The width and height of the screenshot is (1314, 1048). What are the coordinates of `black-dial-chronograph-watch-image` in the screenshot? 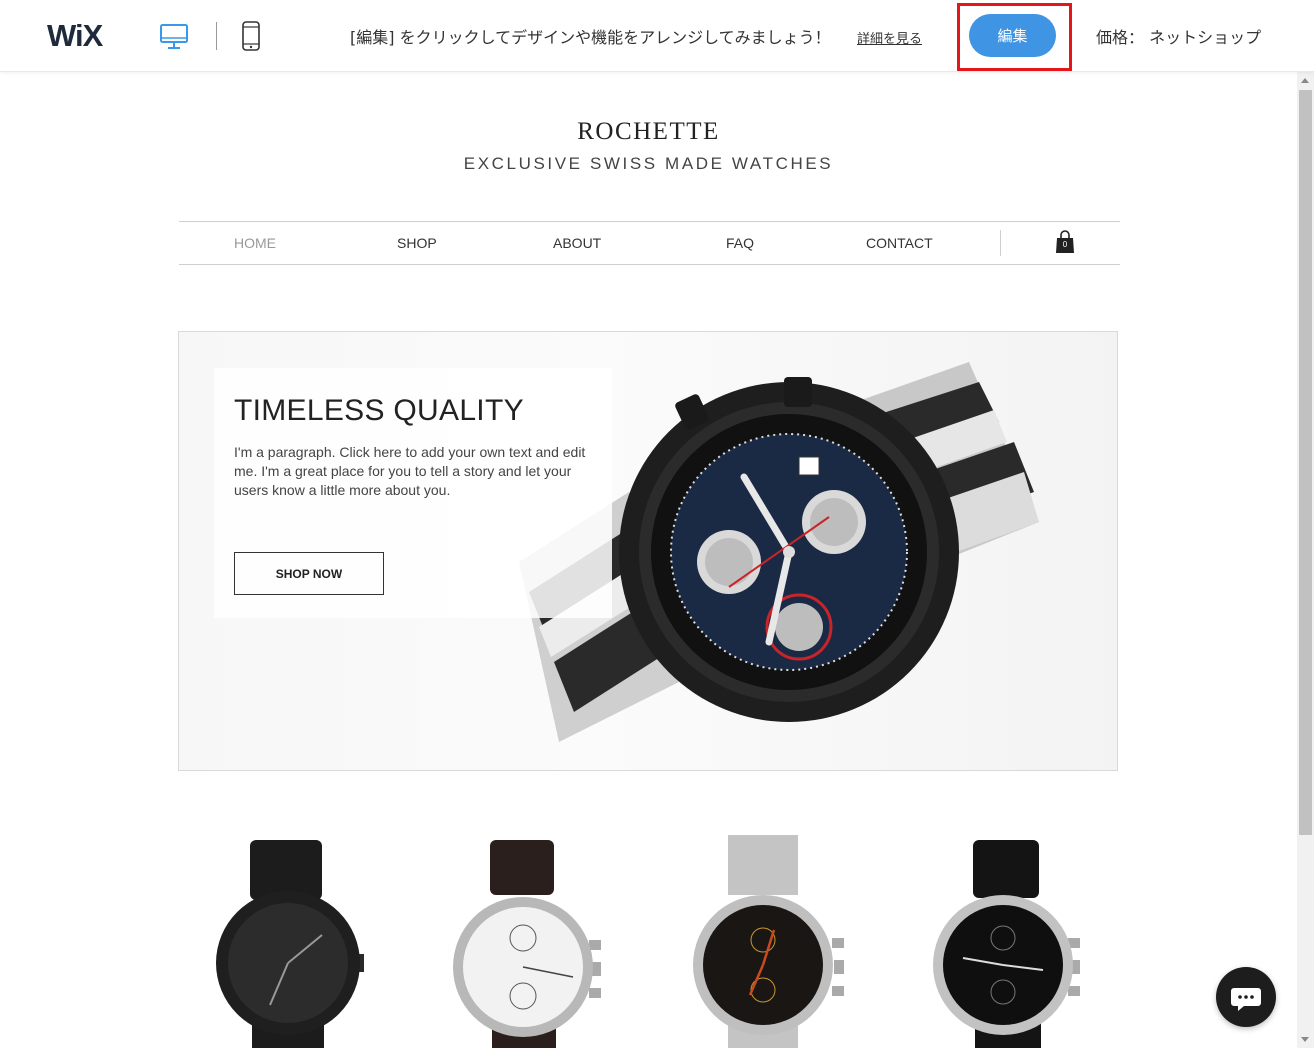 It's located at (1006, 944).